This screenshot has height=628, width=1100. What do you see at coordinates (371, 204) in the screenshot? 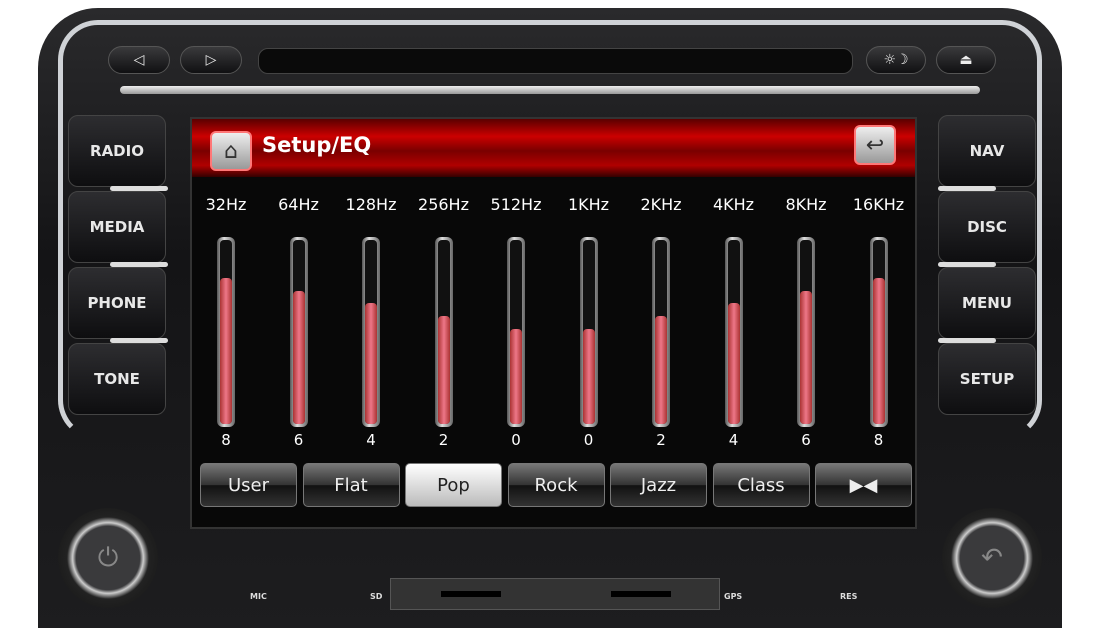
I see `band-frequency-label: 128Hz` at bounding box center [371, 204].